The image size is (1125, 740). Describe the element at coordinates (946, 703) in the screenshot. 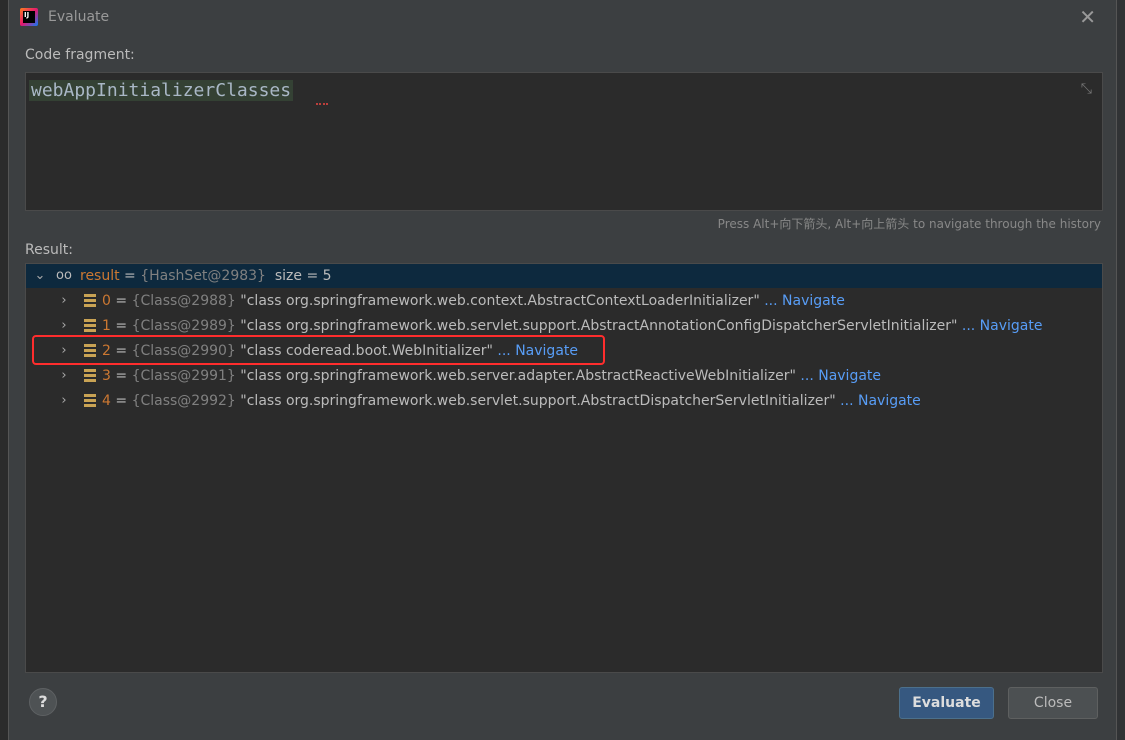

I see `evaluate-button: Evaluate` at that location.